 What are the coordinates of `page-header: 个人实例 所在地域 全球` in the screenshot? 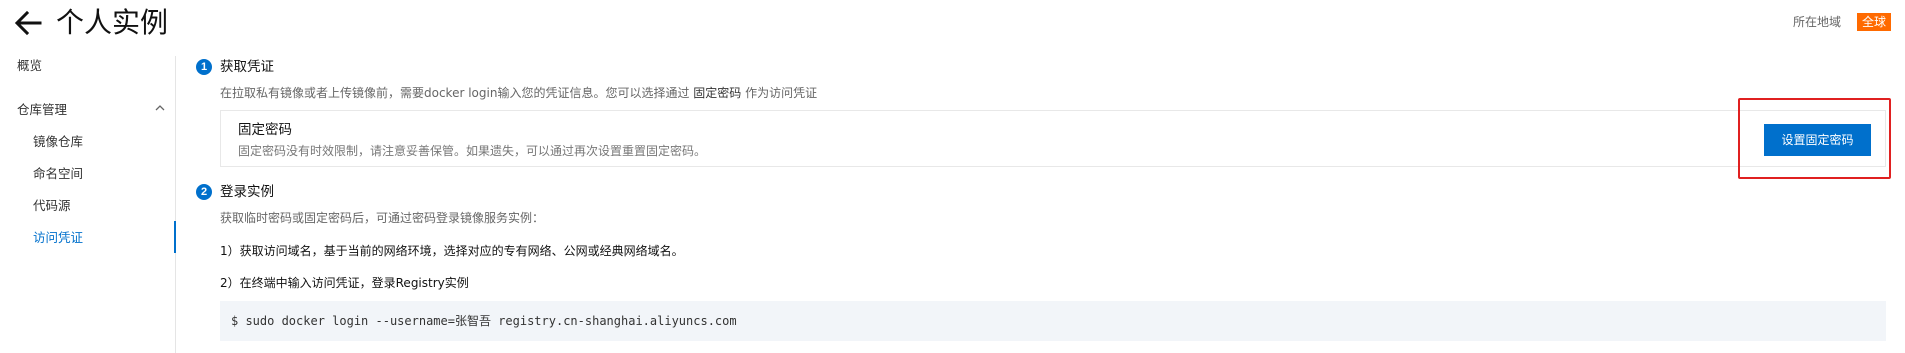 It's located at (952, 23).